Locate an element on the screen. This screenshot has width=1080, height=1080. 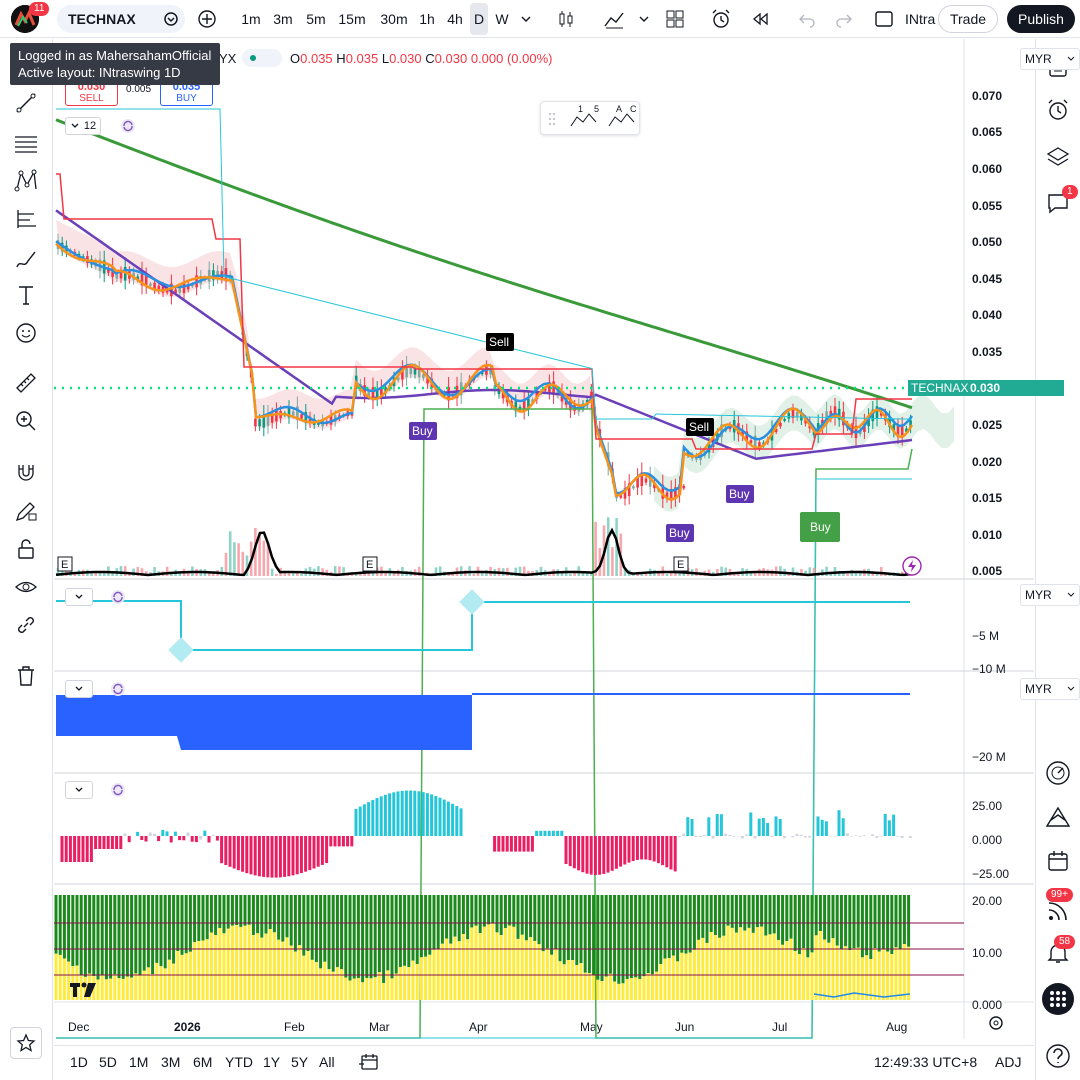
timeframe-d: D is located at coordinates (479, 19).